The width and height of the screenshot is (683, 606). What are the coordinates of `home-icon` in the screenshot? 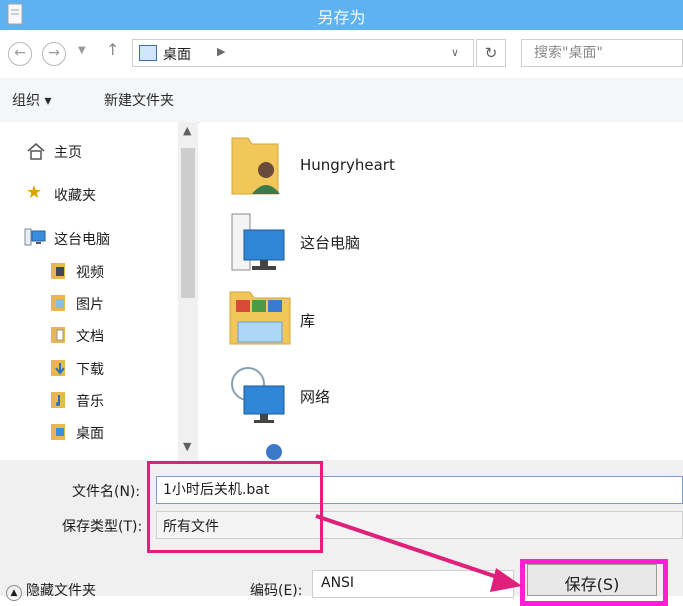 It's located at (36, 151).